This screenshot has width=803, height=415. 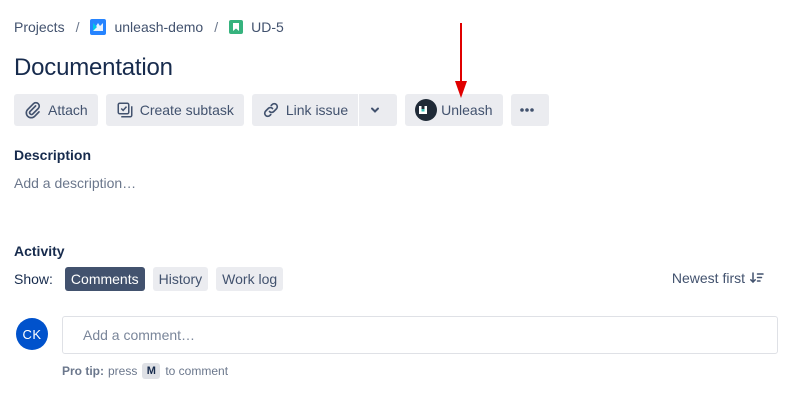 What do you see at coordinates (33, 279) in the screenshot?
I see `show-label: Show:` at bounding box center [33, 279].